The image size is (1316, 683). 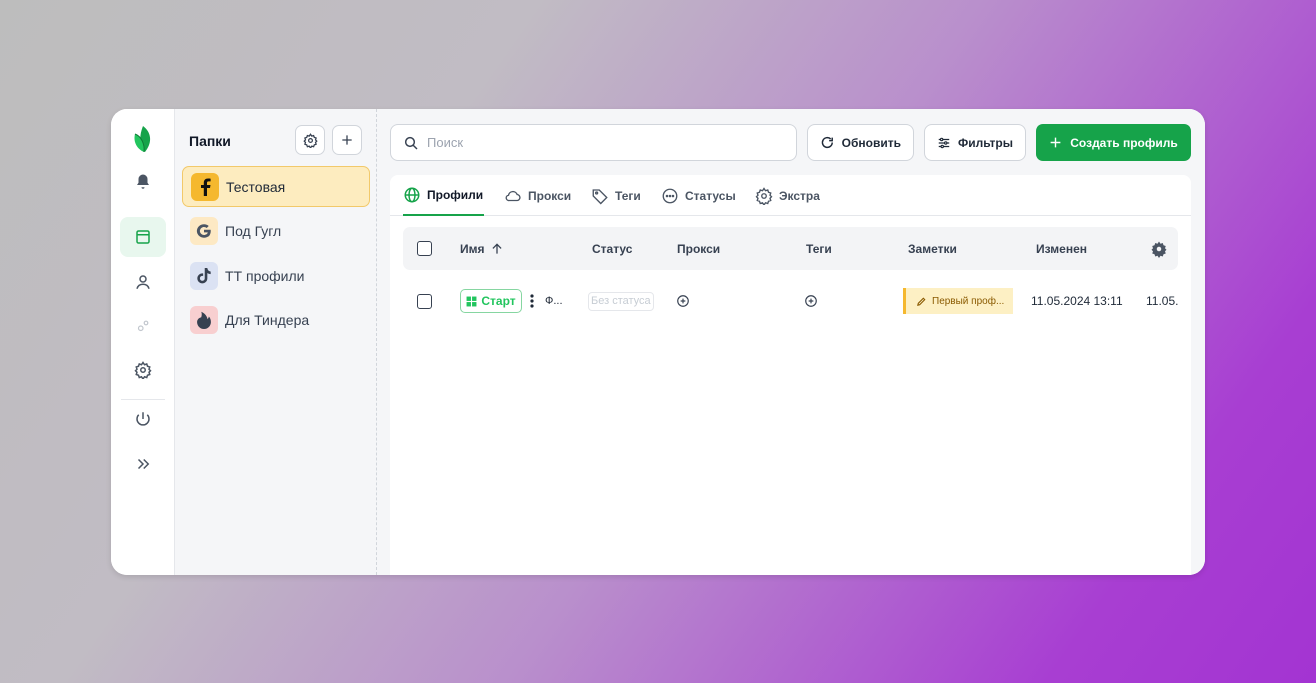 I want to click on column-name: Имя, so click(x=482, y=248).